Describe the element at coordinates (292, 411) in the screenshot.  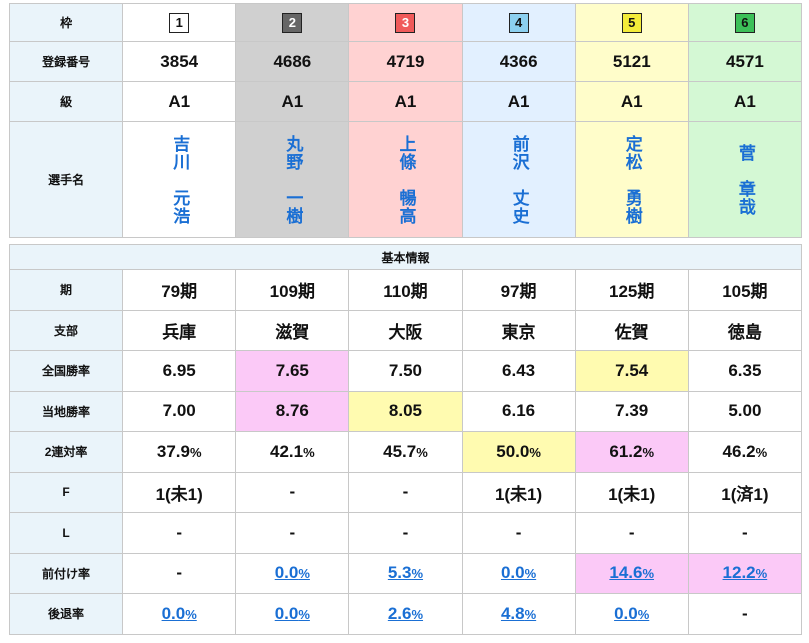
I see `touchi-value: 8.76` at that location.